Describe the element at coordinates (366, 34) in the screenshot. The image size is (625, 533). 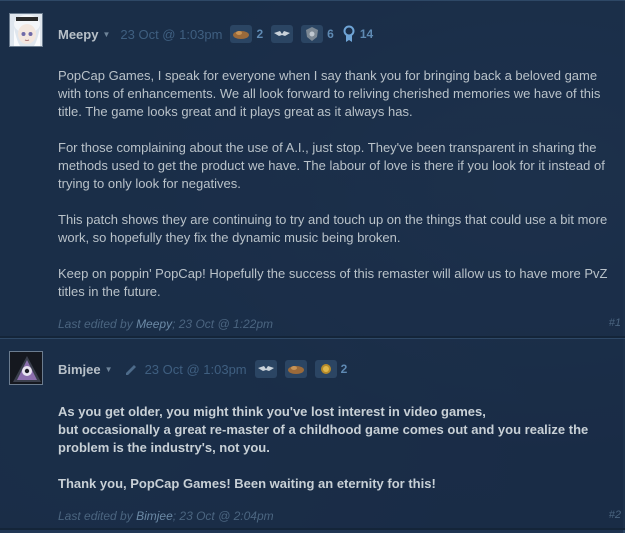
I see `badge-count: 14` at that location.